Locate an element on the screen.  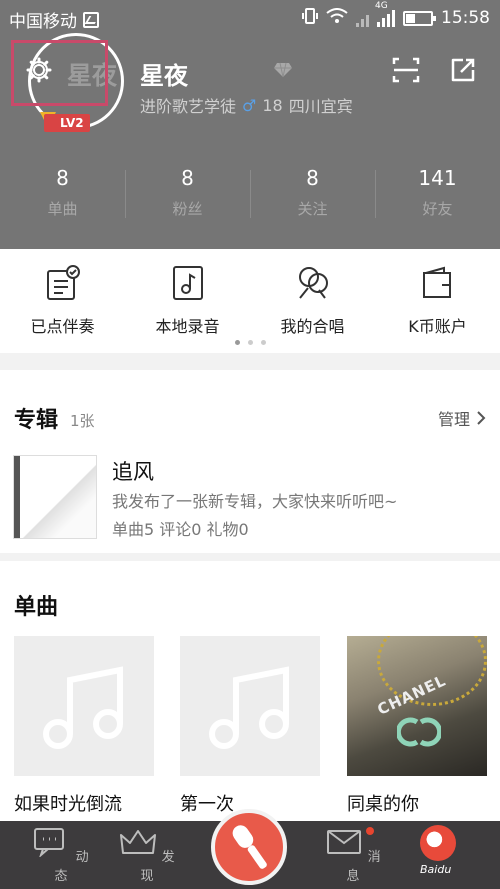
single-card: 如果时光倒流 is located at coordinates (84, 726).